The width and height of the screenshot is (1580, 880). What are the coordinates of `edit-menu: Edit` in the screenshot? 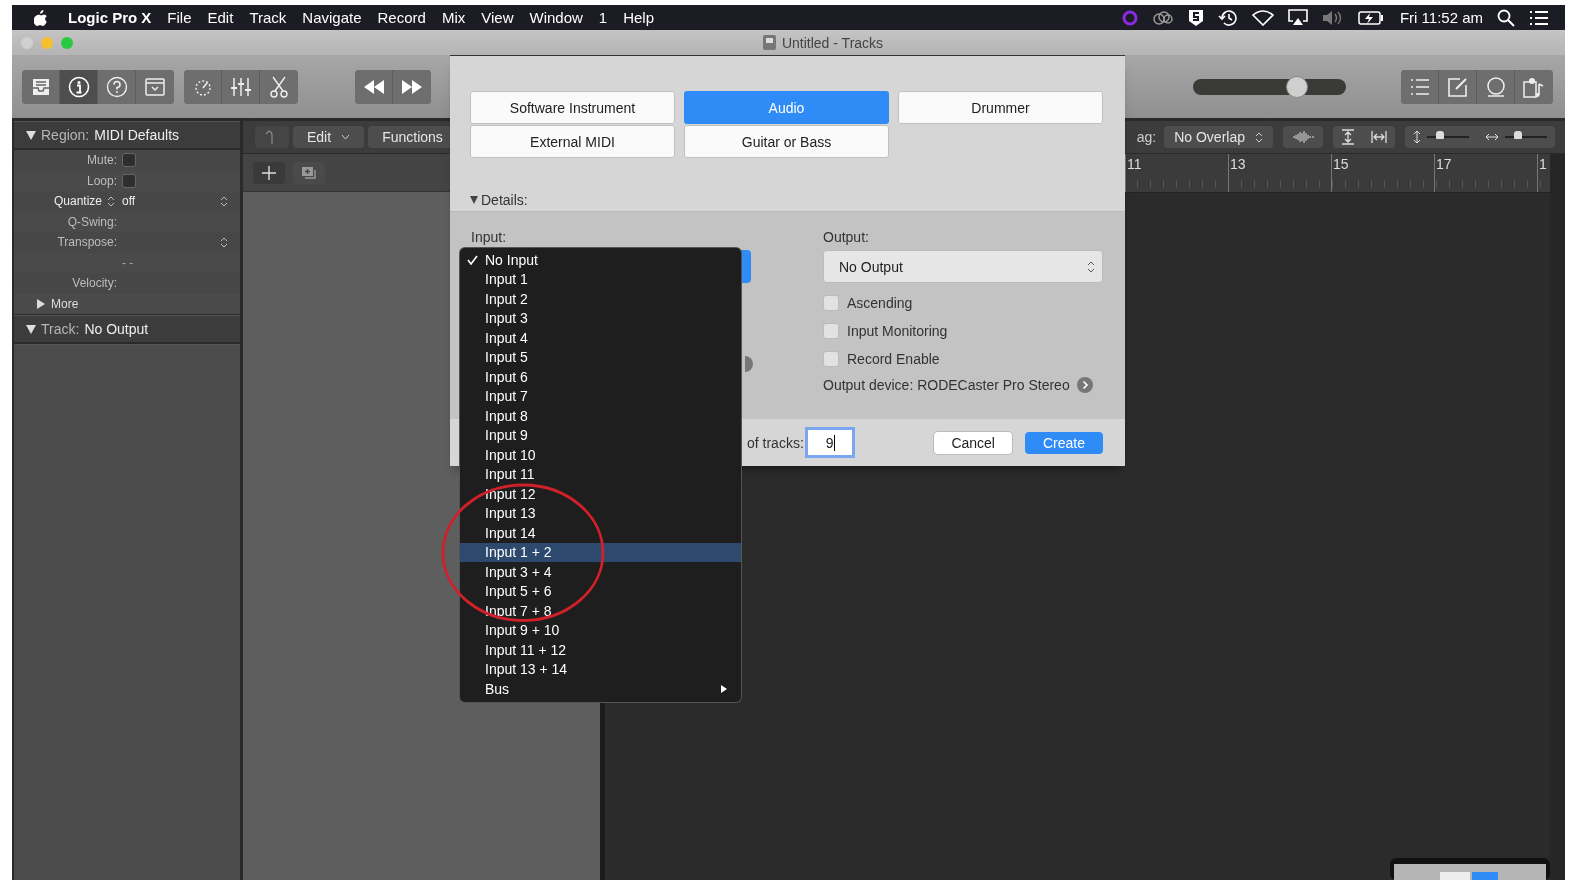 It's located at (329, 137).